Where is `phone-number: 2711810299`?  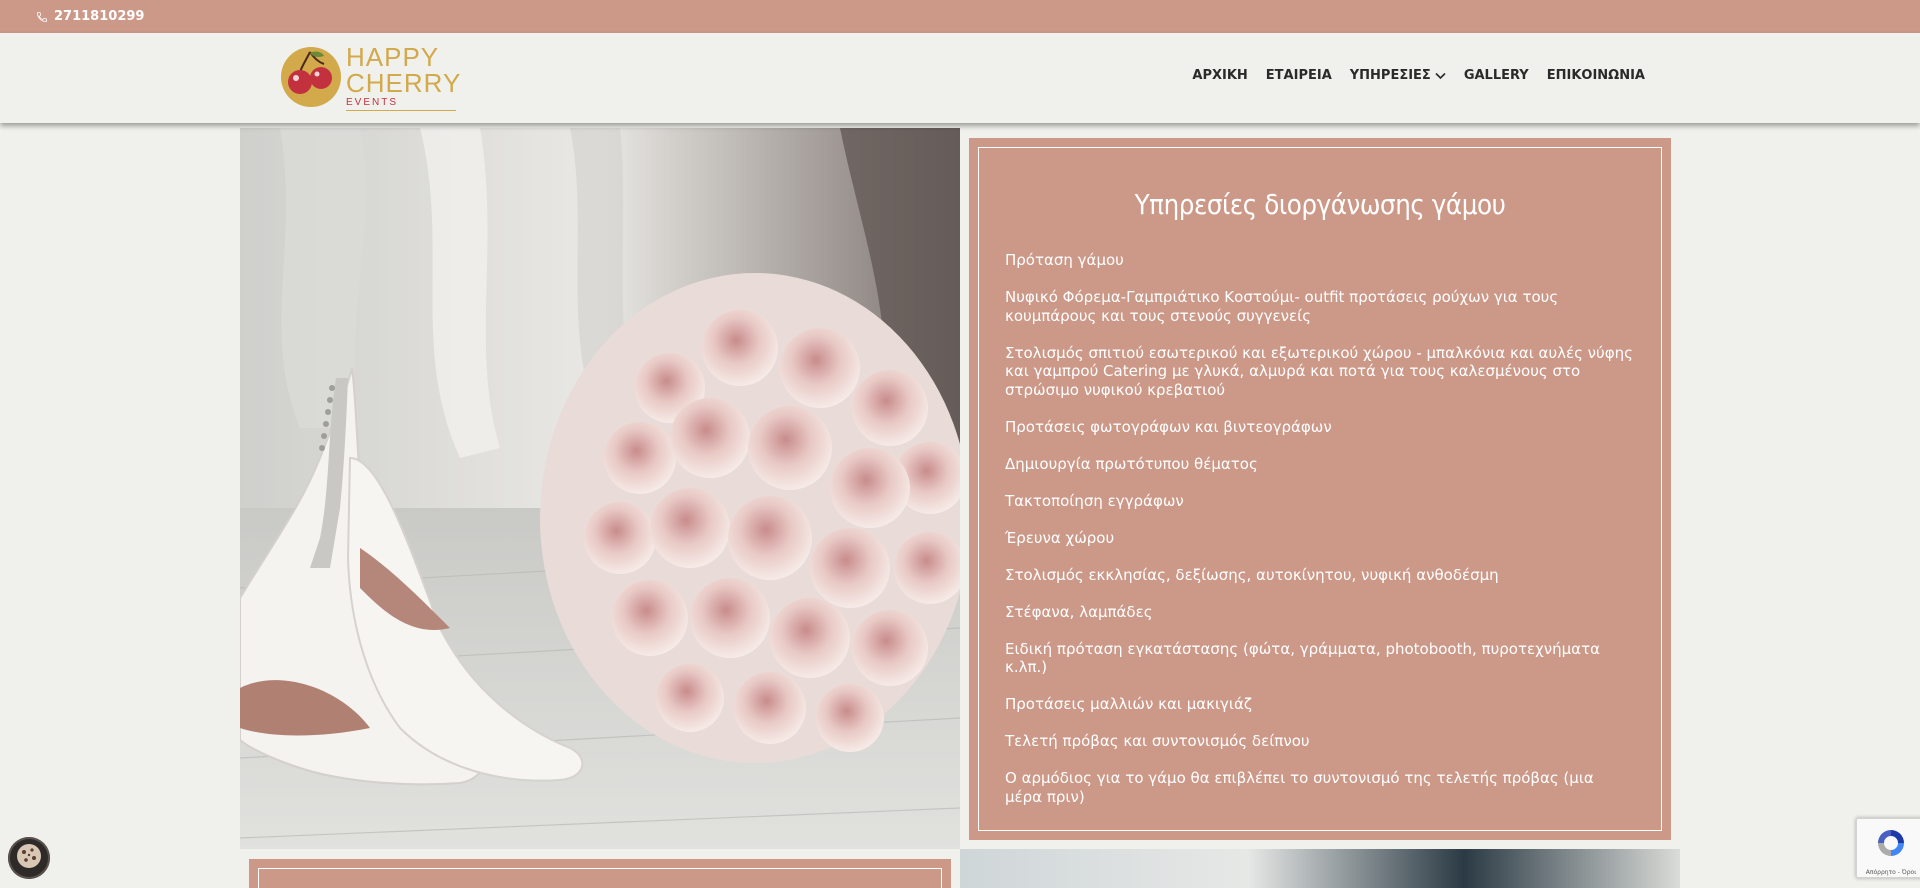 phone-number: 2711810299 is located at coordinates (99, 16).